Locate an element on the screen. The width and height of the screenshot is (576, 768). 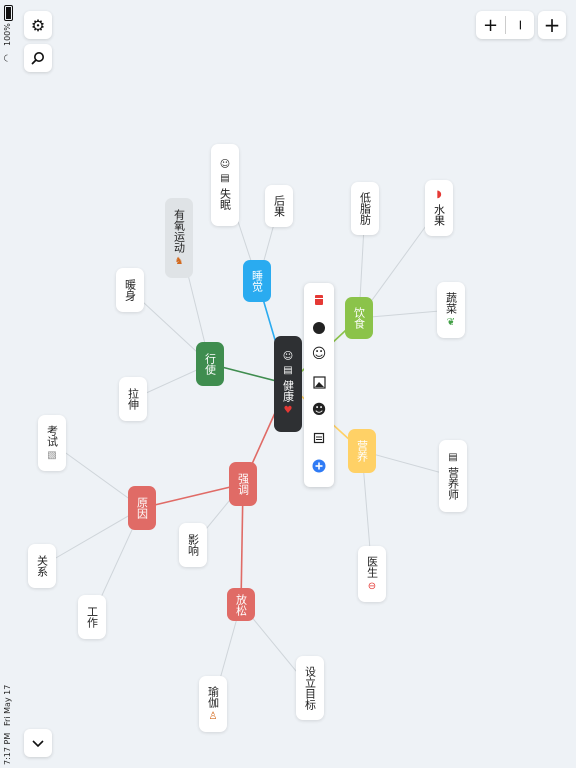
zoom-in-button: + is located at coordinates (490, 25).